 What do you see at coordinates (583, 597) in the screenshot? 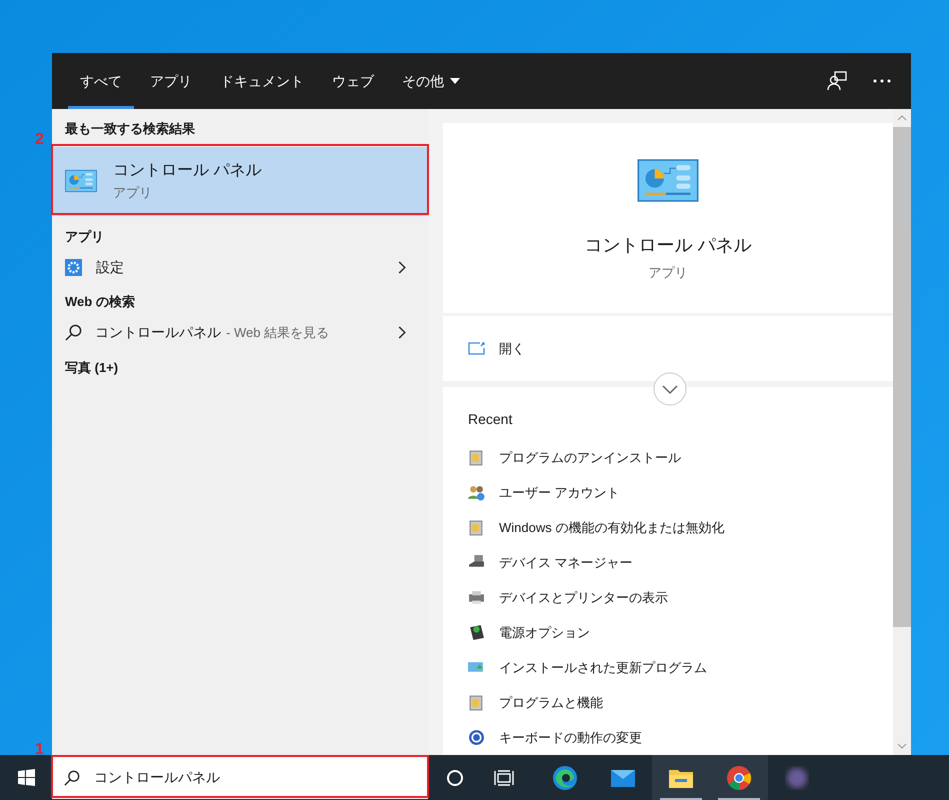
I see `recent-label: デバイスとプリンターの表示` at bounding box center [583, 597].